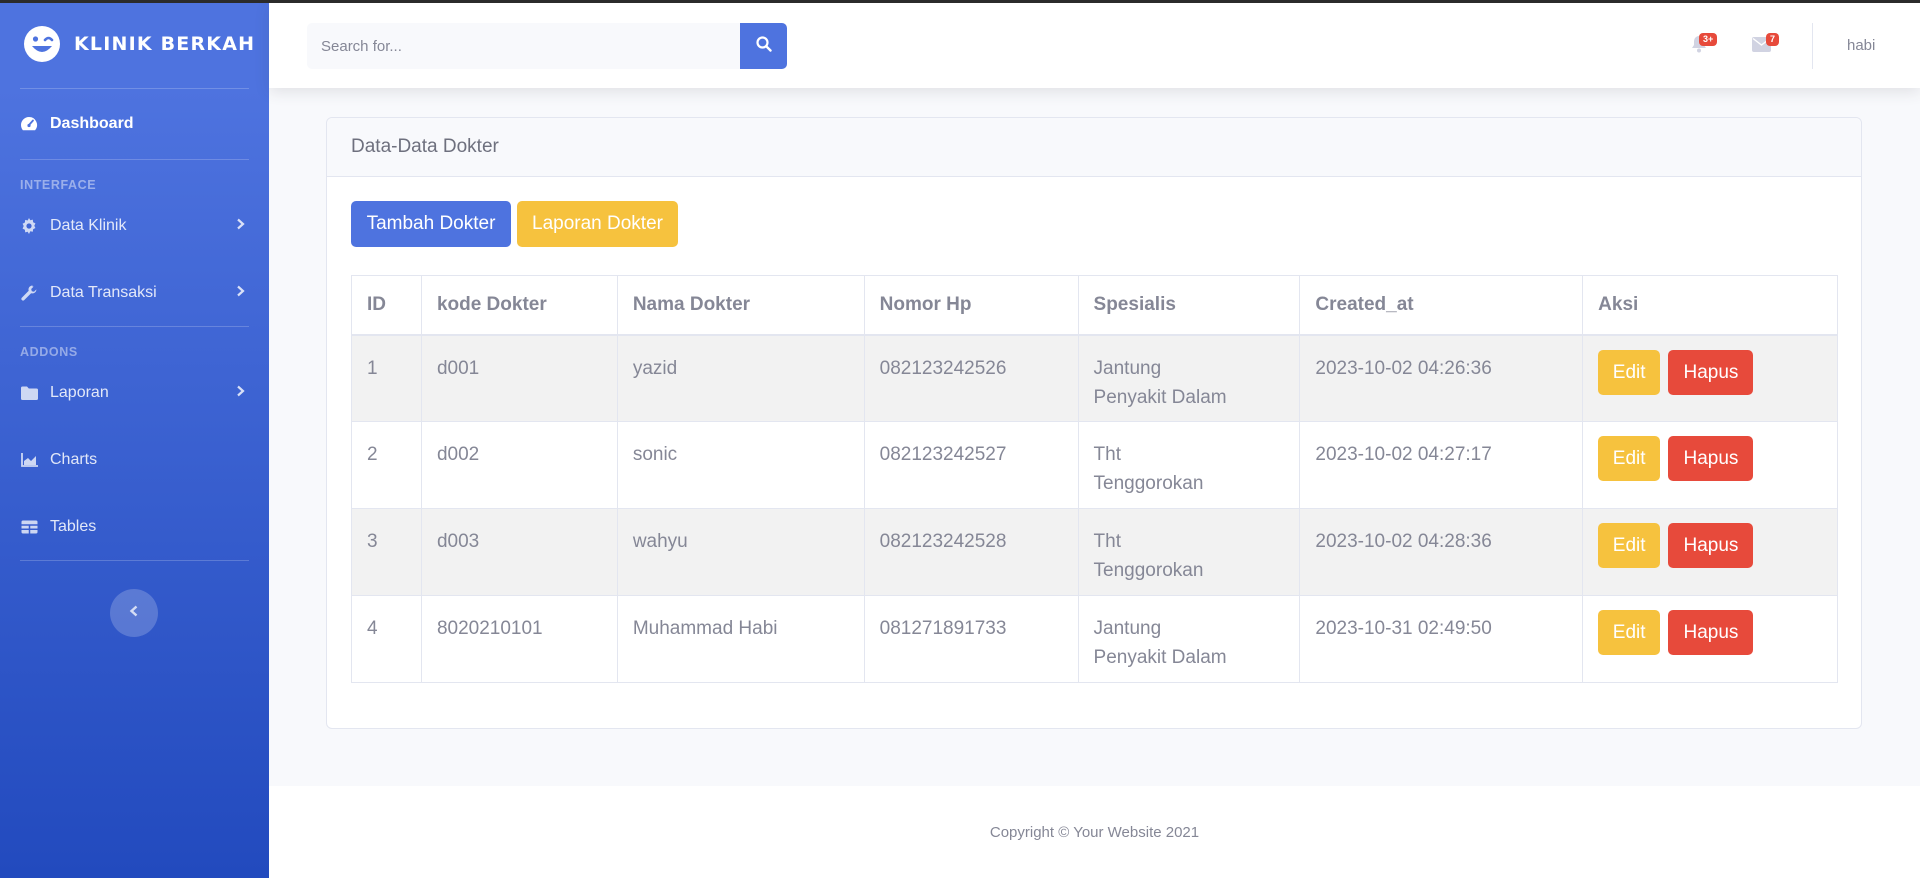  What do you see at coordinates (58, 185) in the screenshot?
I see `sidebar-heading-interface: INTERFACE` at bounding box center [58, 185].